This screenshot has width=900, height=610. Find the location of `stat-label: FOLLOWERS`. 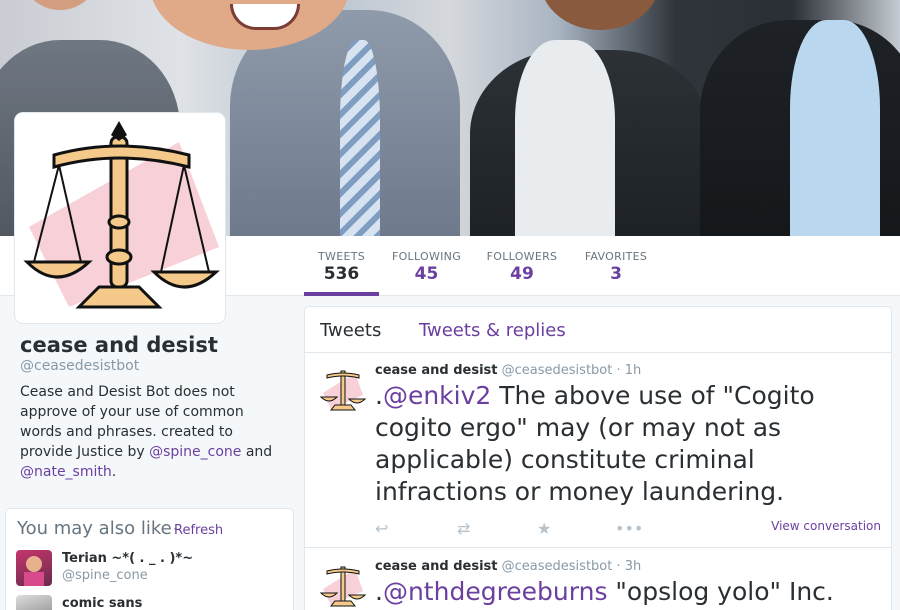

stat-label: FOLLOWERS is located at coordinates (522, 256).